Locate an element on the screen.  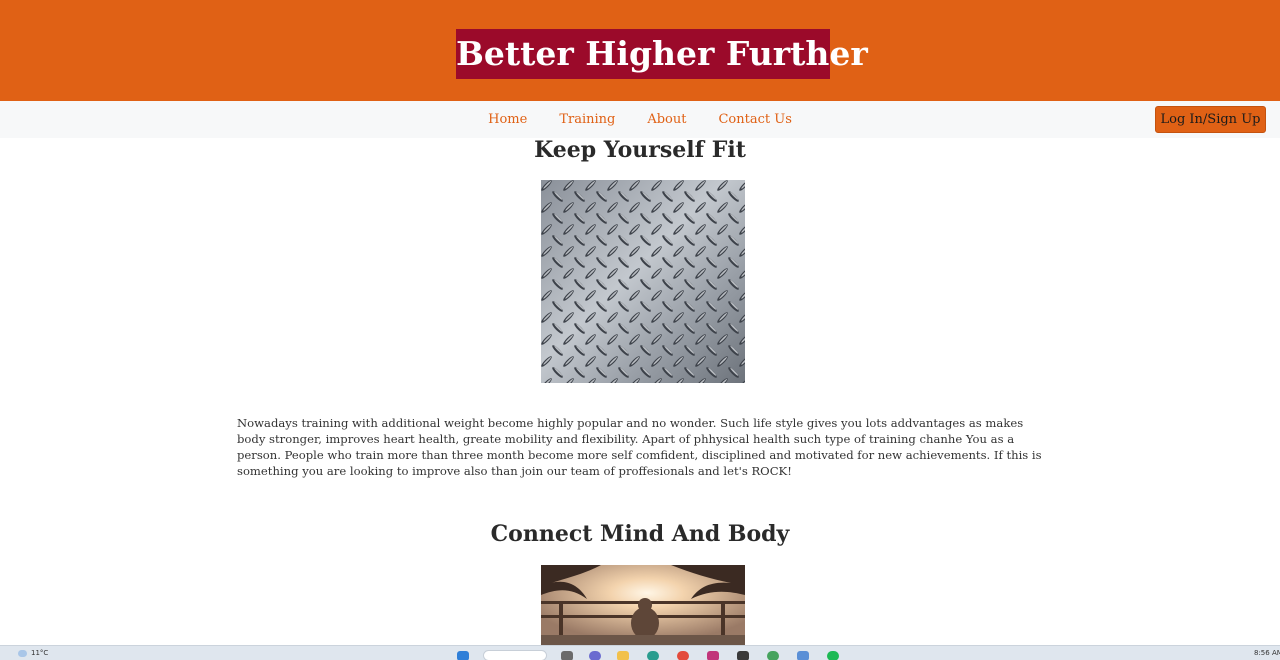
taskbar-clock: 8:56 AM is located at coordinates (1267, 653).